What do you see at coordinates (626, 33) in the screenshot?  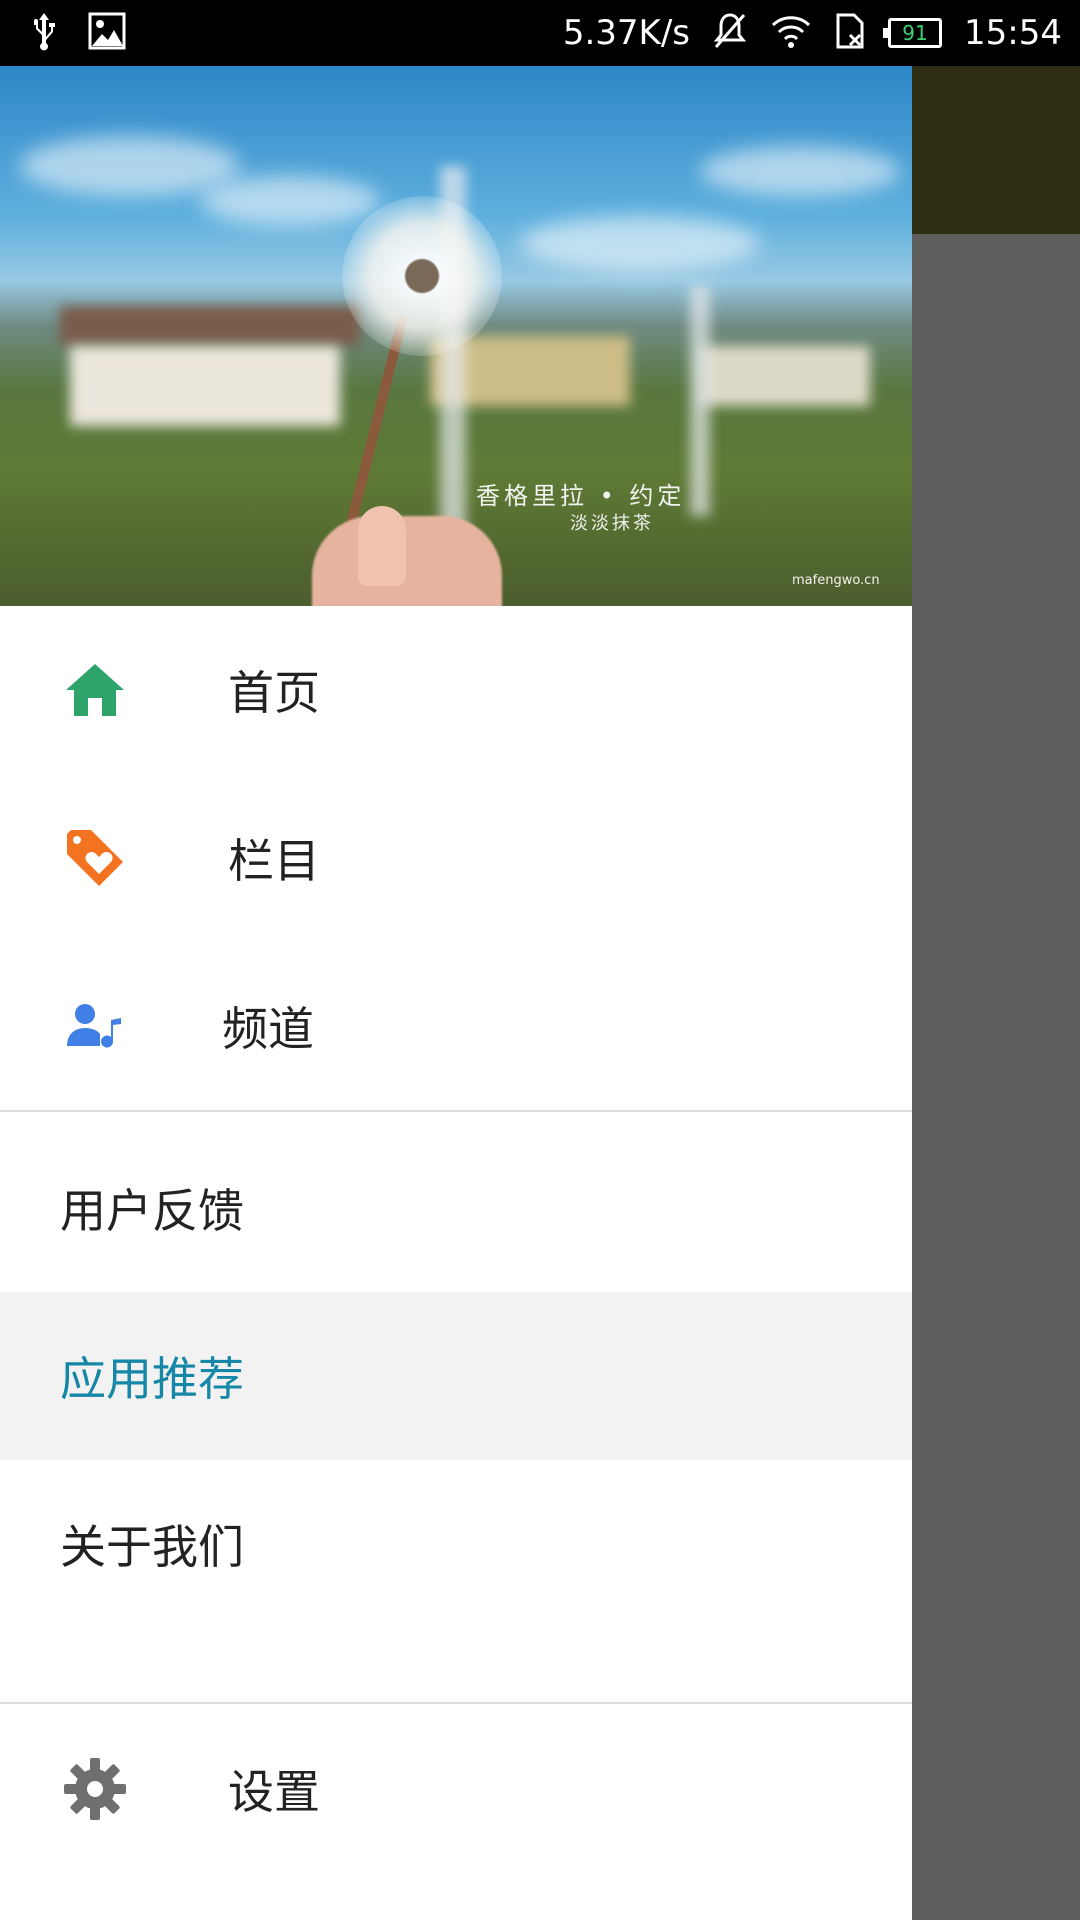 I see `network-speed: 5.37K/s` at bounding box center [626, 33].